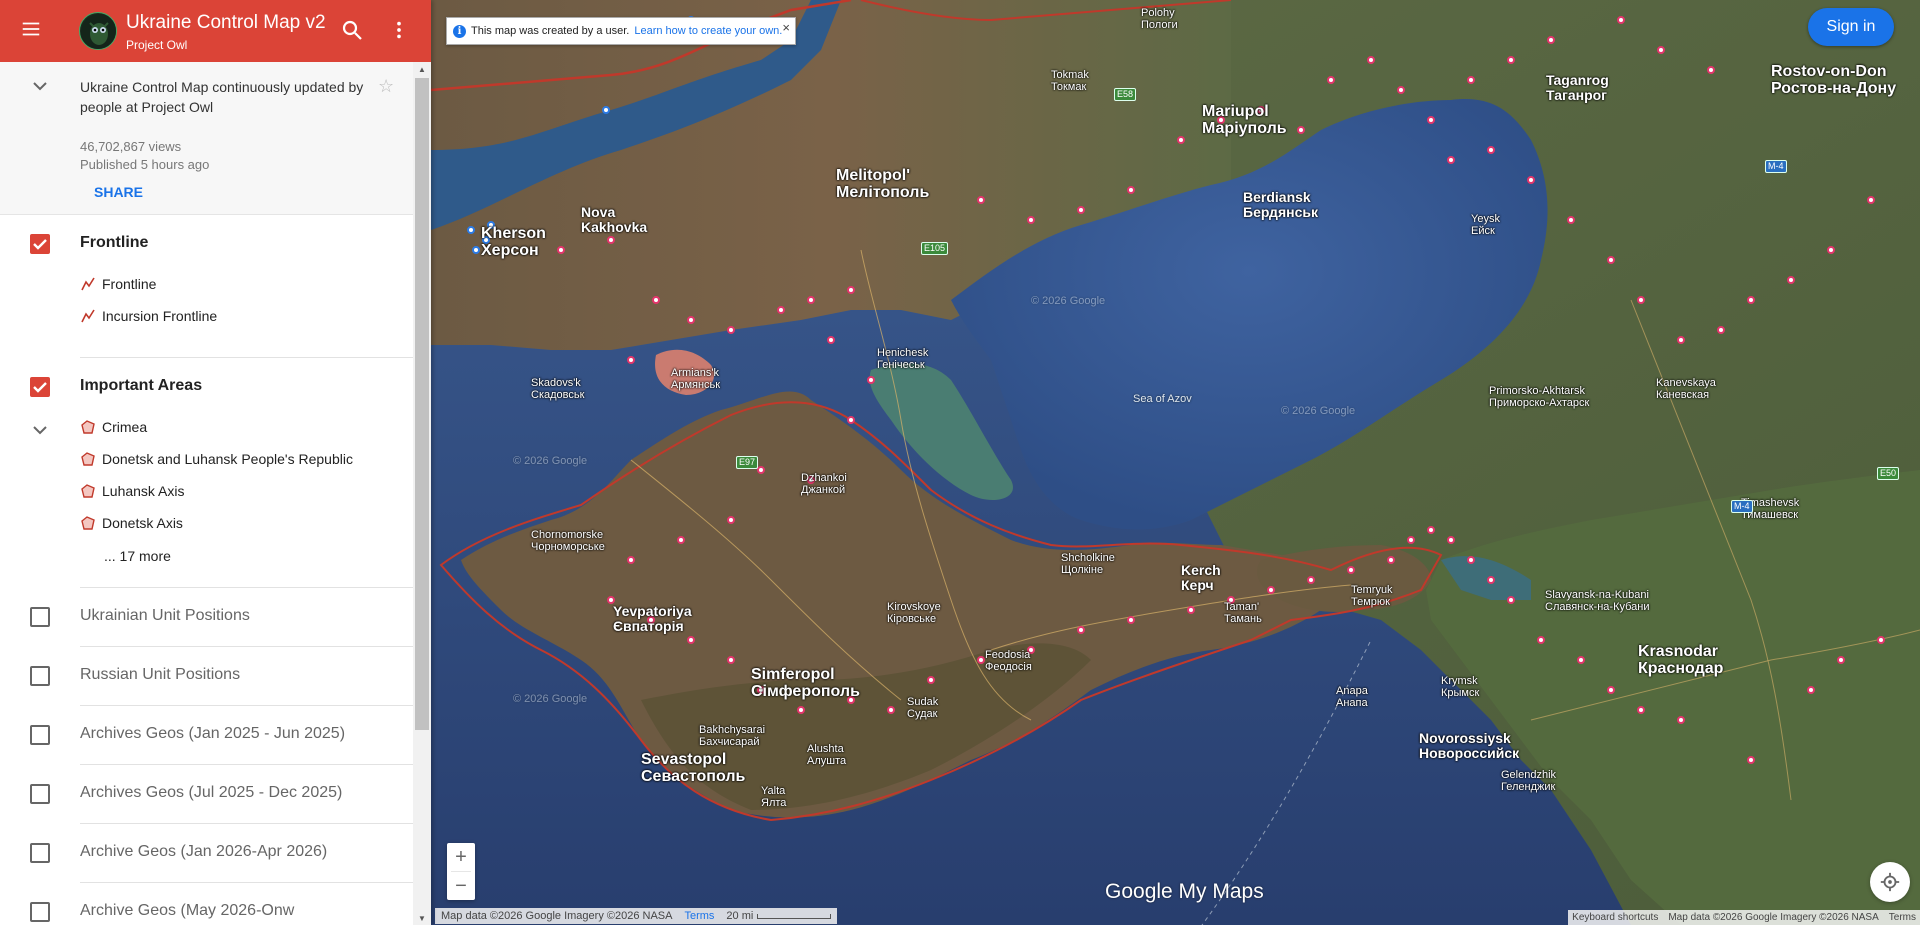 Image resolution: width=1920 pixels, height=925 pixels. I want to click on my-location-icon, so click(1890, 882).